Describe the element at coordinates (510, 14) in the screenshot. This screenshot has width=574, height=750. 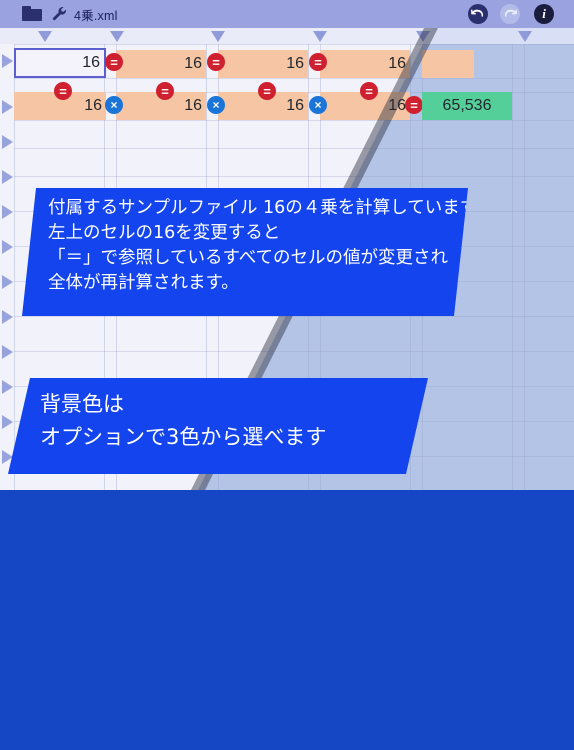
I see `redo-icon` at that location.